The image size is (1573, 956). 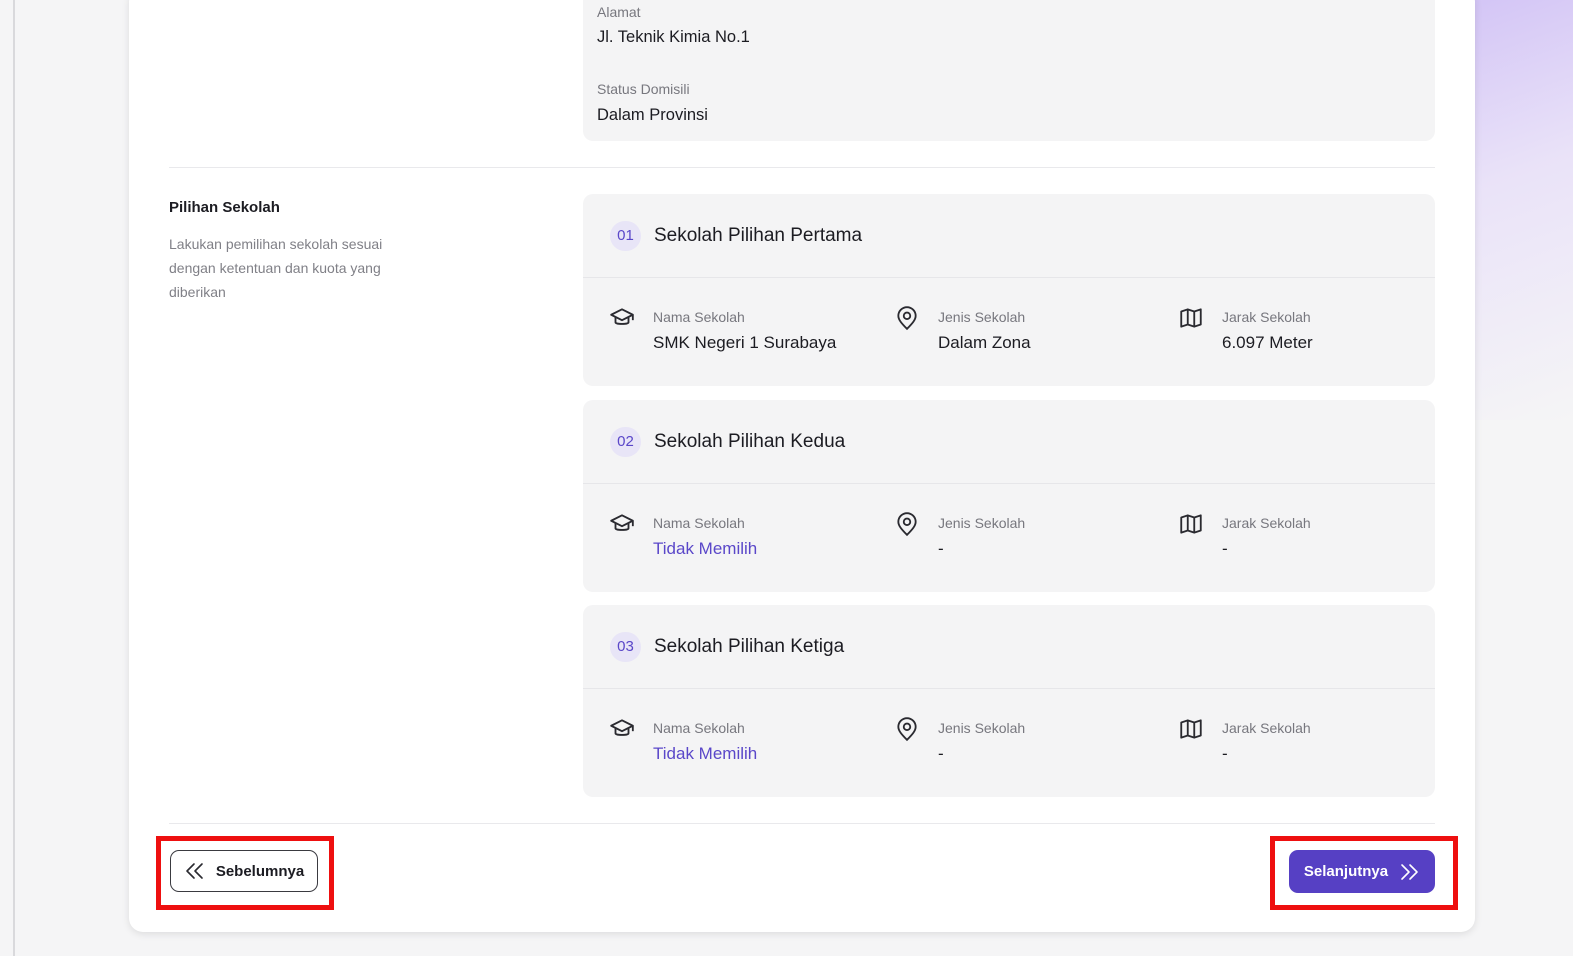 What do you see at coordinates (643, 89) in the screenshot?
I see `domicile-status-label: Status Domisili` at bounding box center [643, 89].